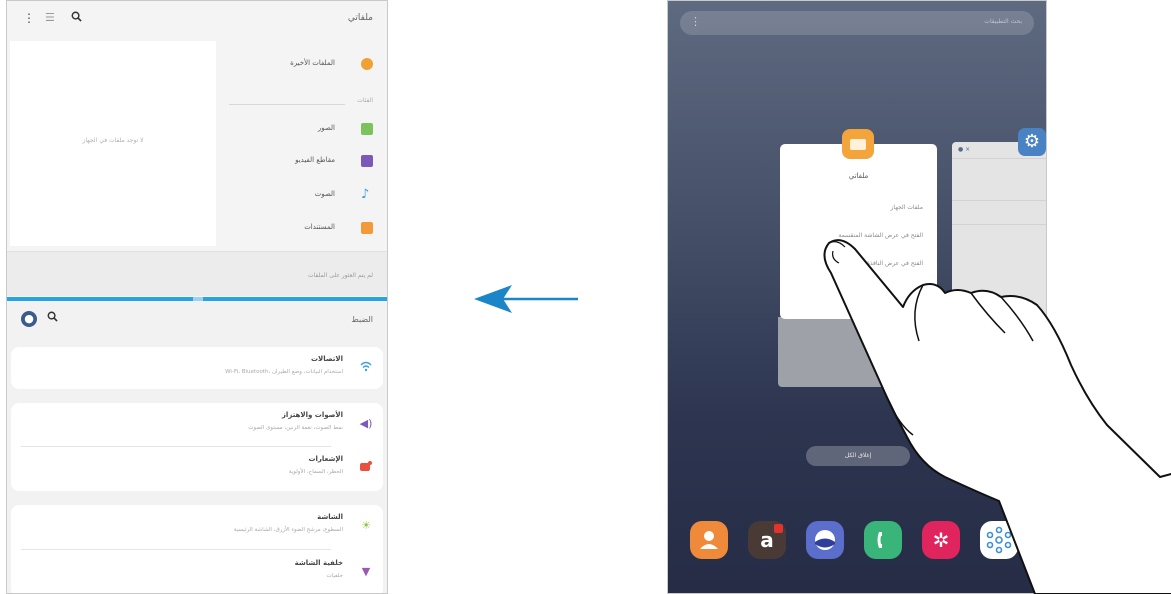  I want to click on files-preview-panel: لا توجد ملفات في الجهاز, so click(113, 143).